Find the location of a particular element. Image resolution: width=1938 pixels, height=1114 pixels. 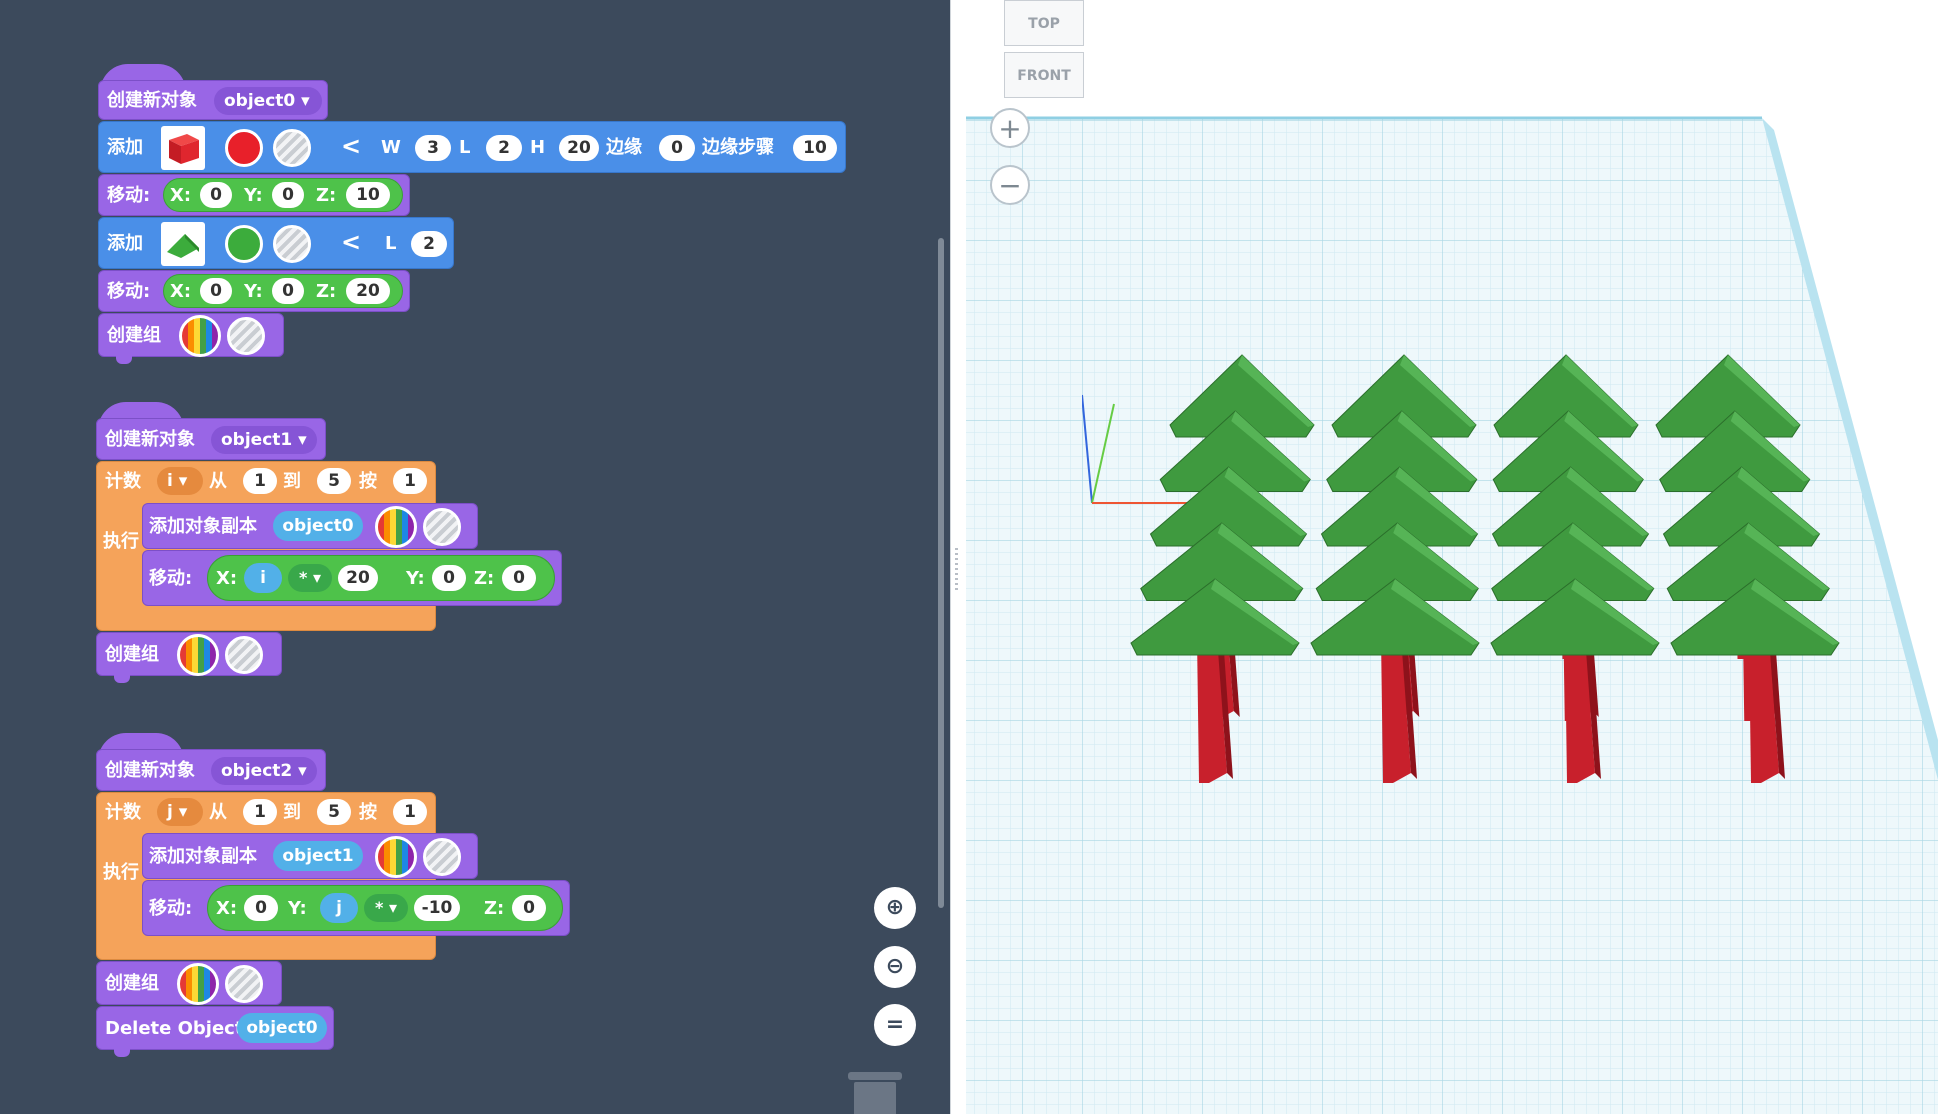

coordinates-block: X: i * ▾ 20 Y: 0 Z: 0 is located at coordinates (381, 578).